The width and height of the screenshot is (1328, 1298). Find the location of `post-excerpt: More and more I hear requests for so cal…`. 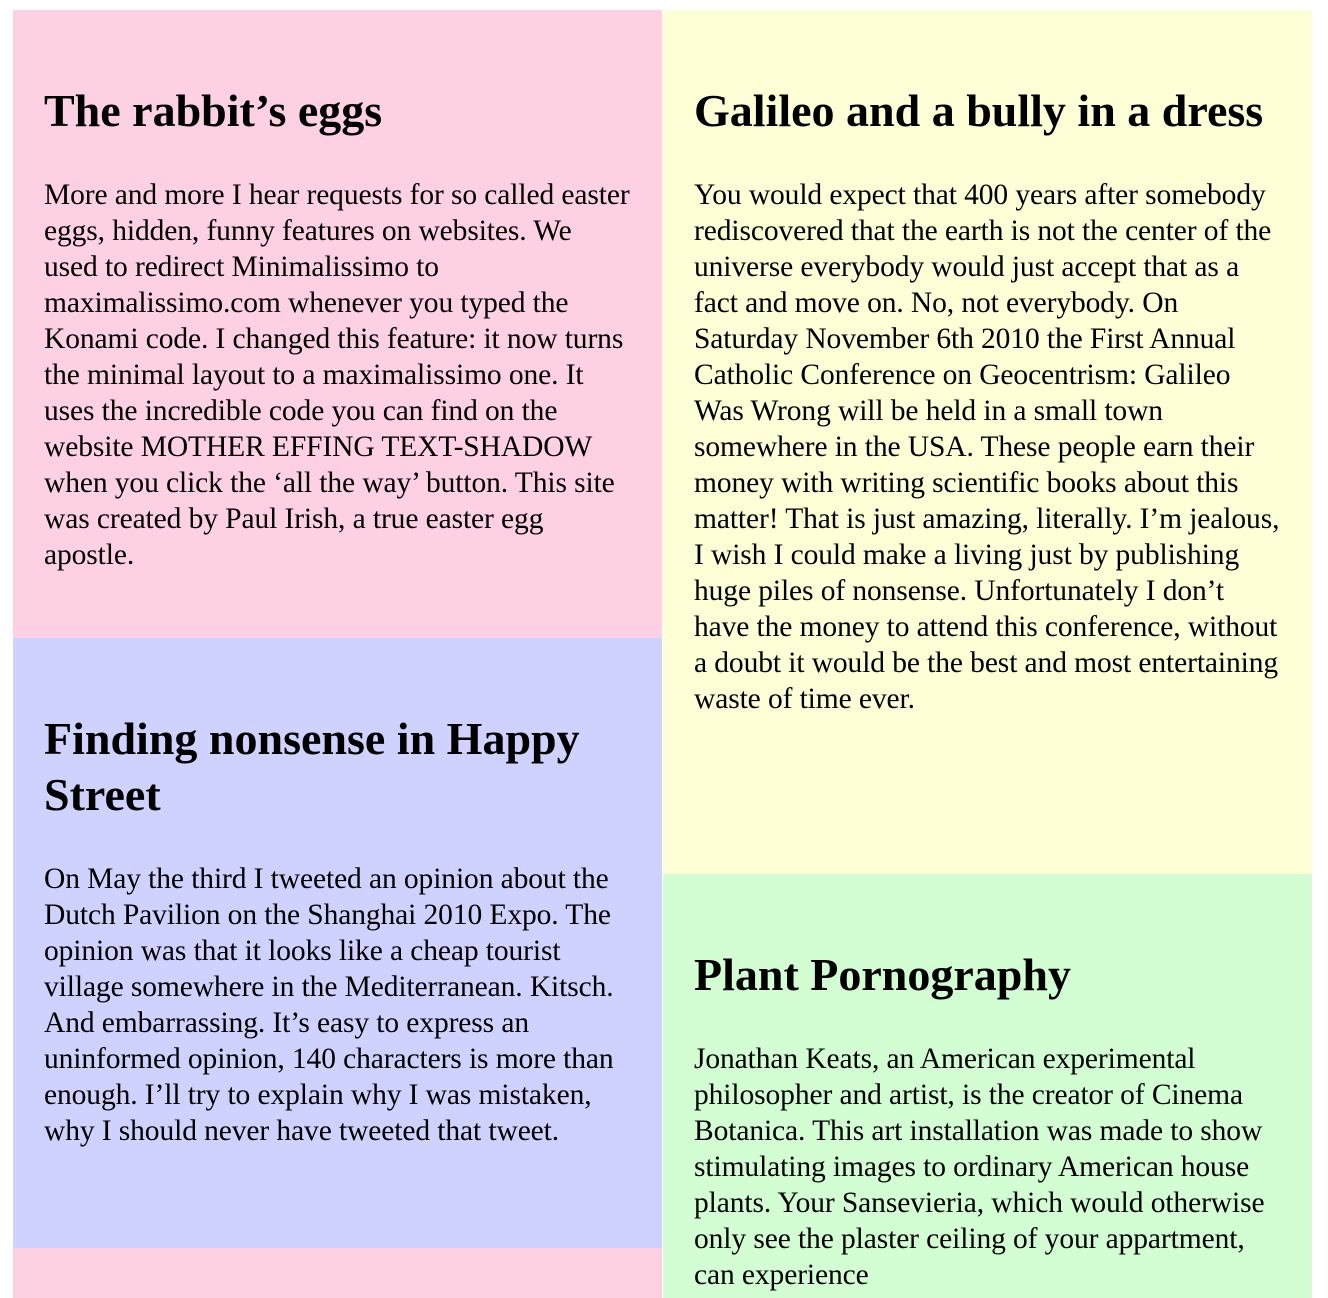

post-excerpt: More and more I hear requests for so cal… is located at coordinates (337, 375).